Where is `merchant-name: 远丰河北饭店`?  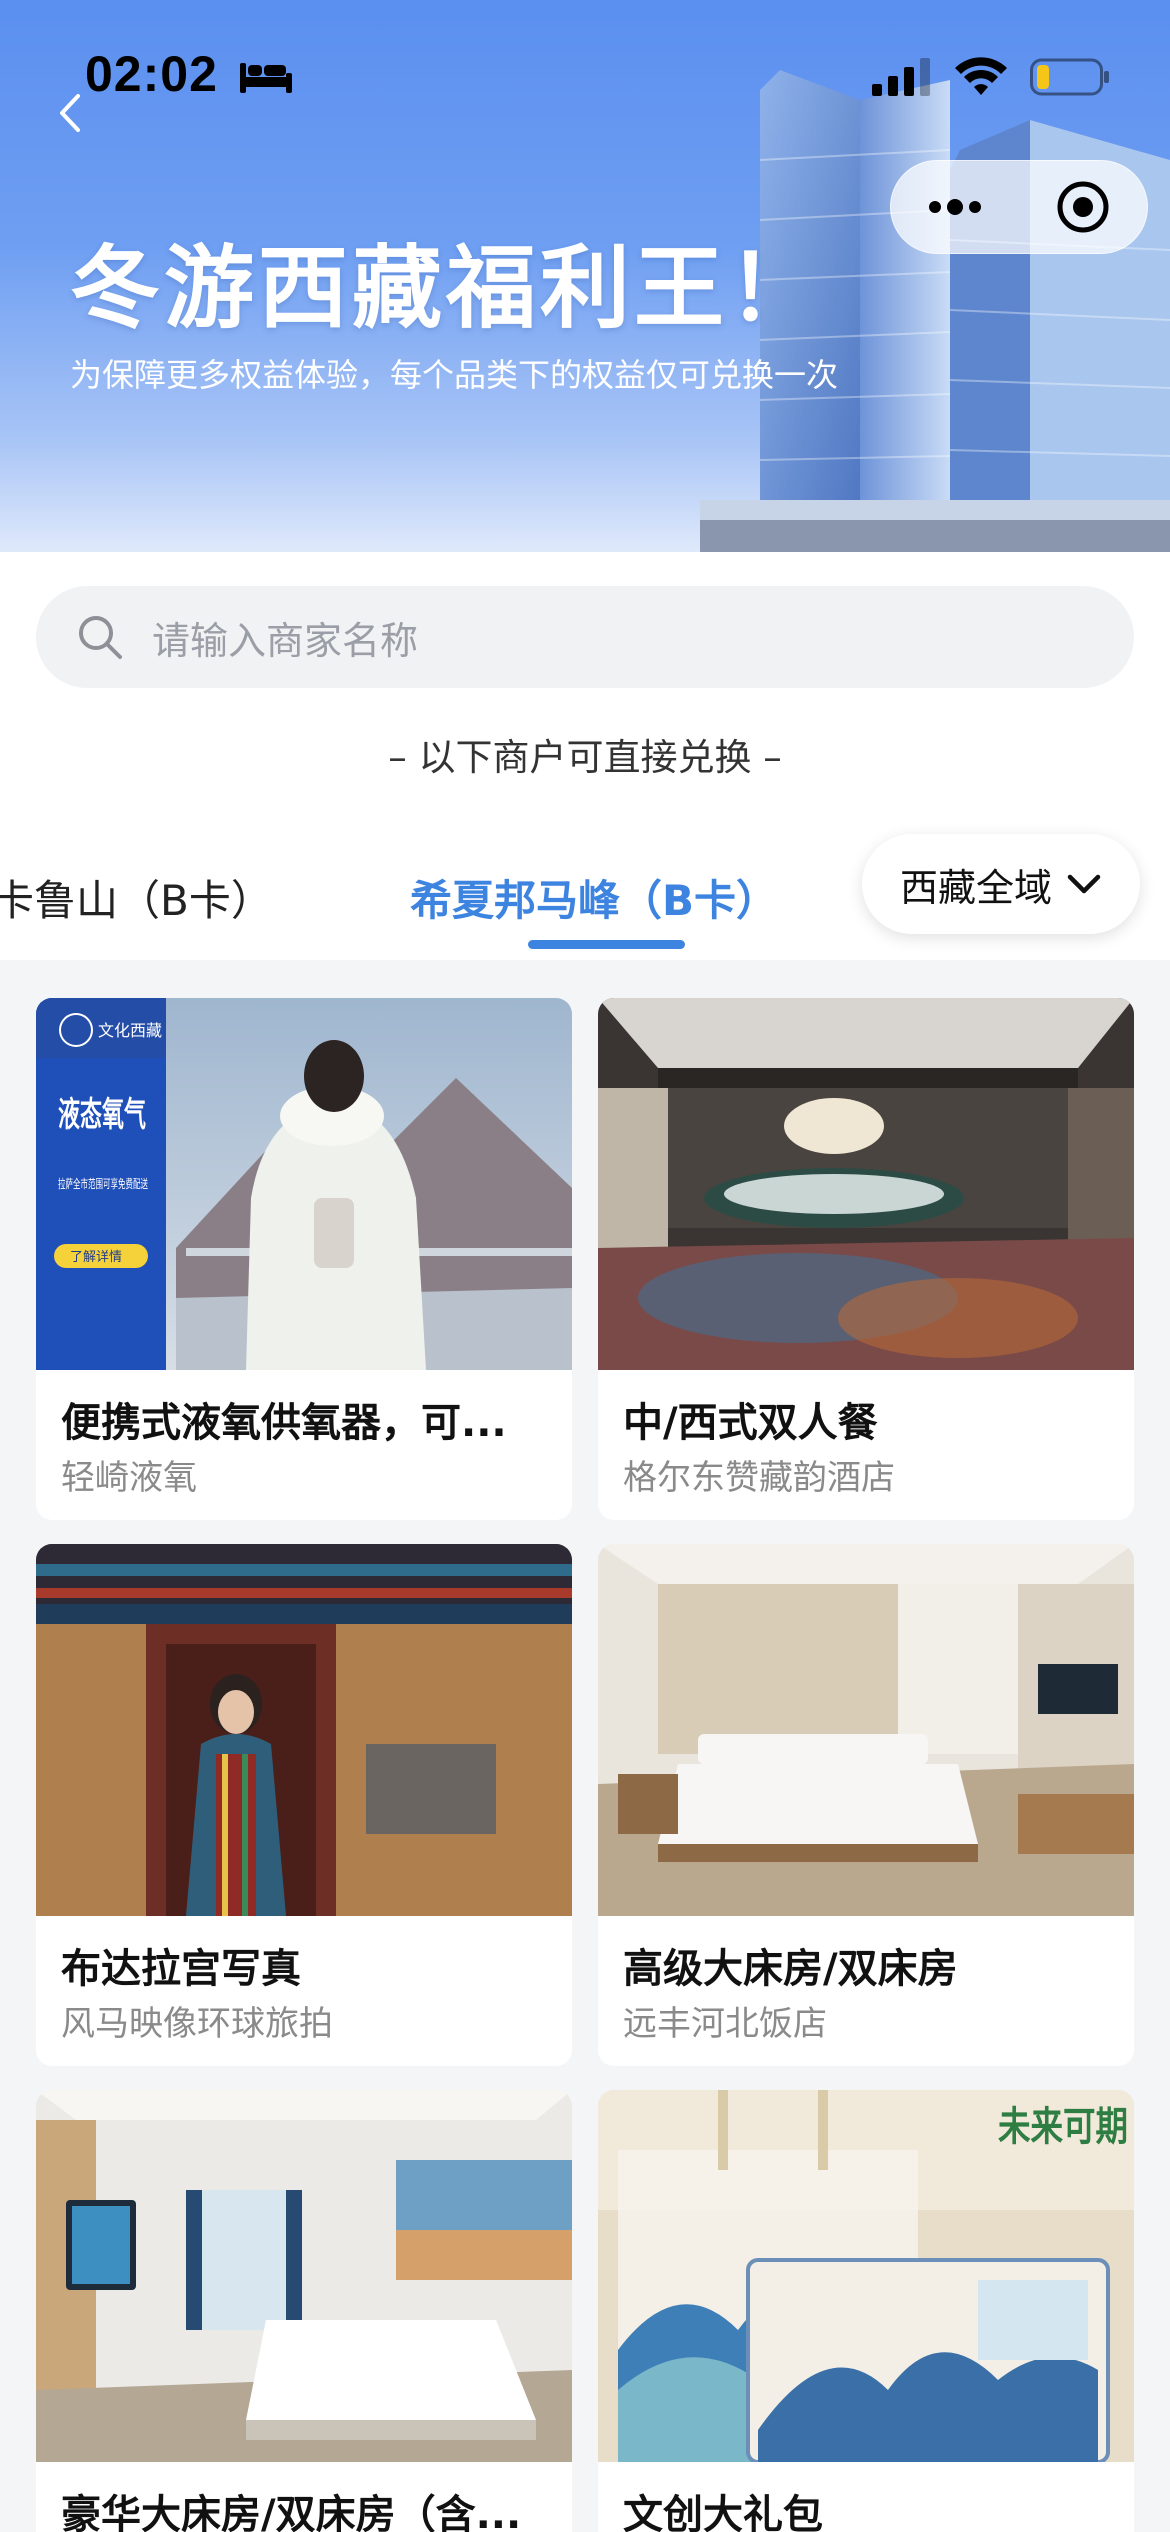
merchant-name: 远丰河北饭店 is located at coordinates (725, 2024).